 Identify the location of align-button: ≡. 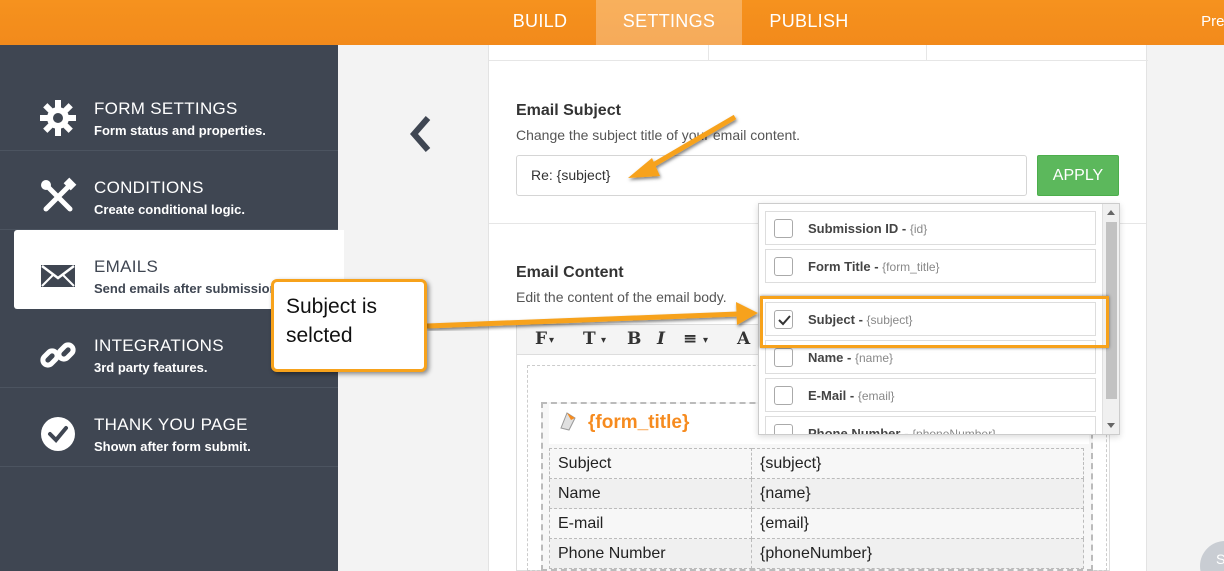
(690, 339).